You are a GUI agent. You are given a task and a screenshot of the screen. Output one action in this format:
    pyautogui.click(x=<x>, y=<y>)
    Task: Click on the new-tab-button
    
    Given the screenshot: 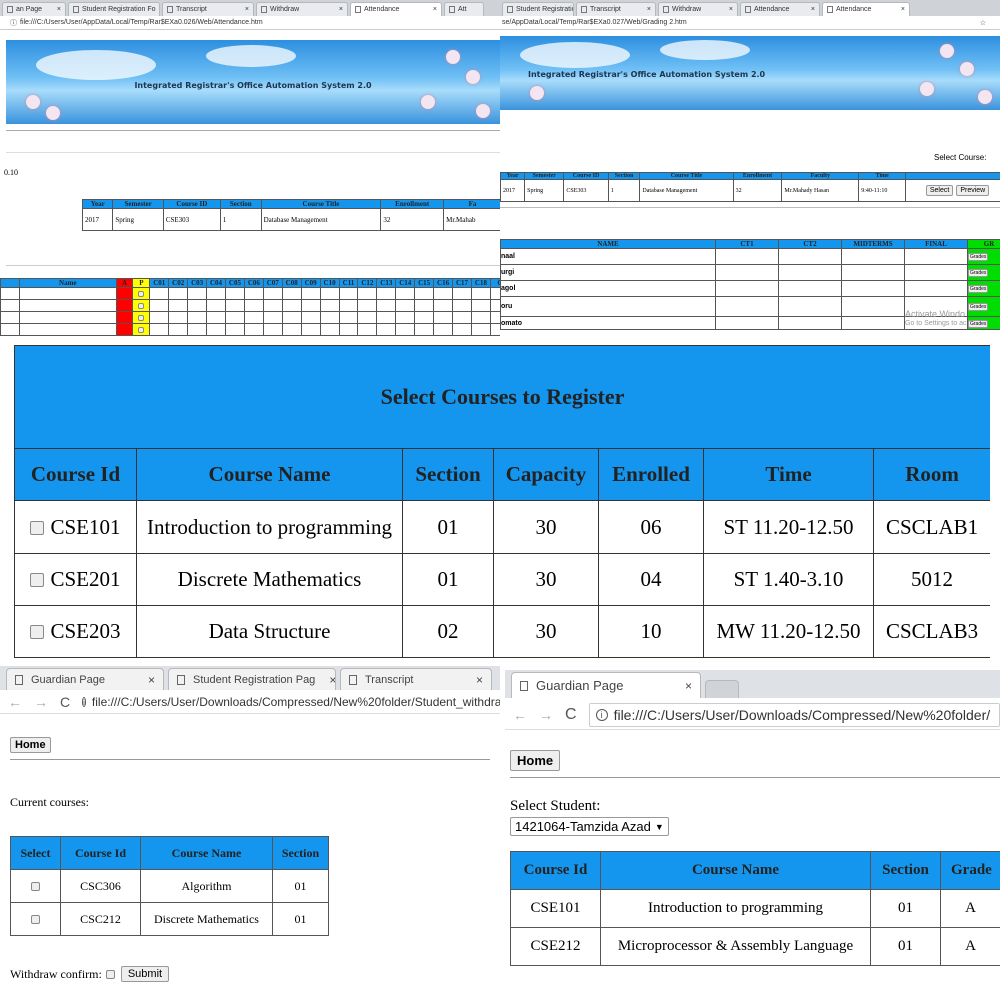 What is the action you would take?
    pyautogui.click(x=722, y=689)
    